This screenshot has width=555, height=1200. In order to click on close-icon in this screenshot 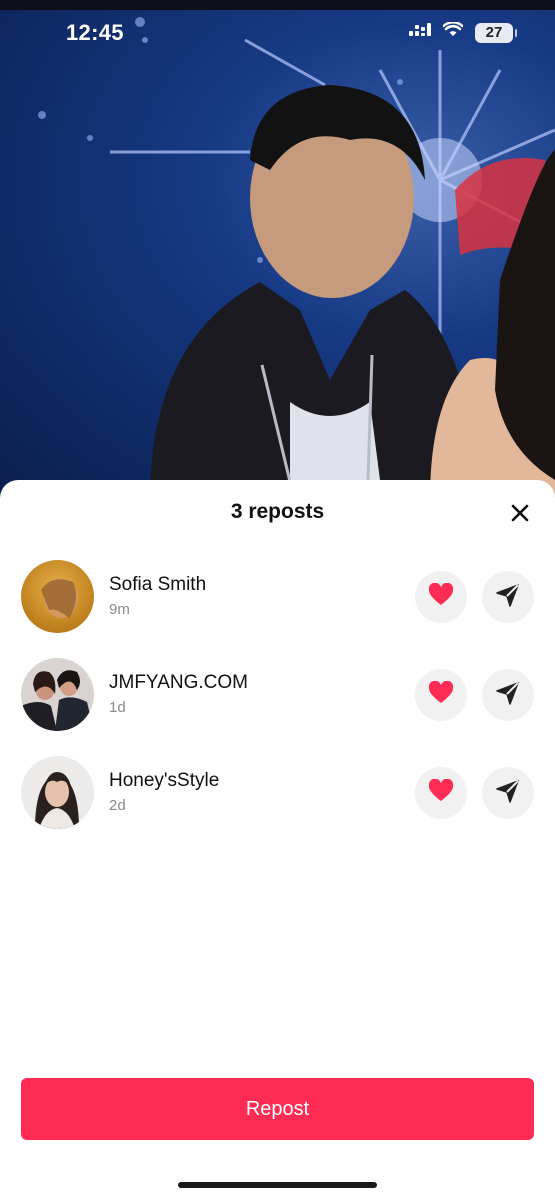, I will do `click(520, 513)`.